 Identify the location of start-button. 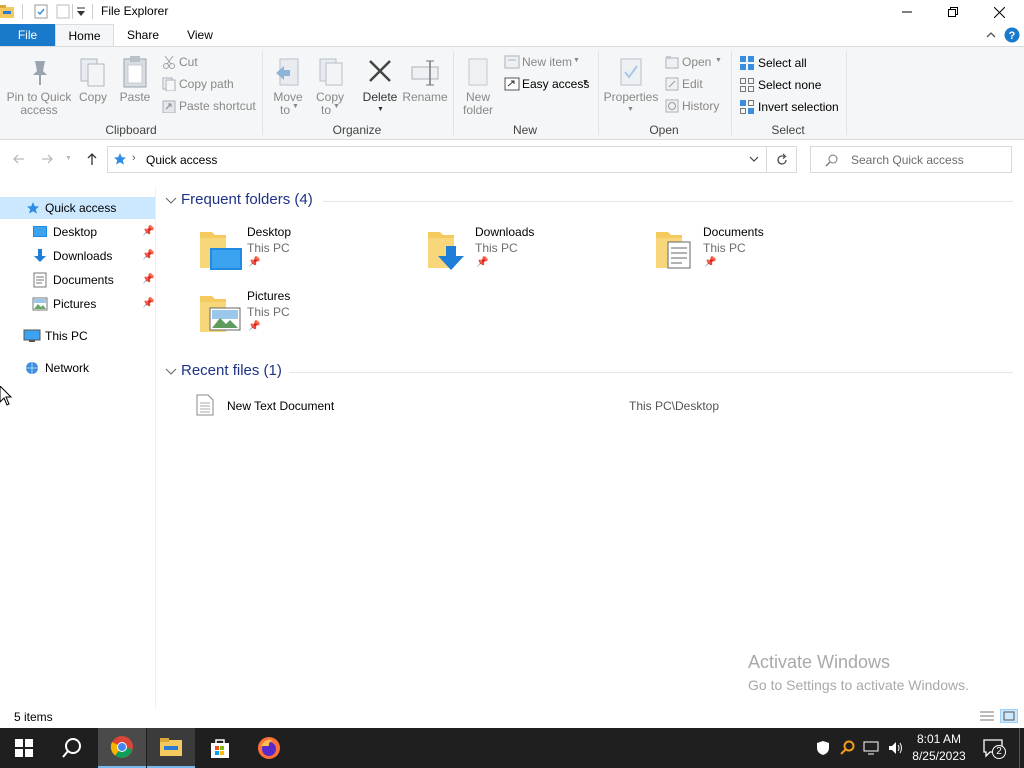
(24, 748).